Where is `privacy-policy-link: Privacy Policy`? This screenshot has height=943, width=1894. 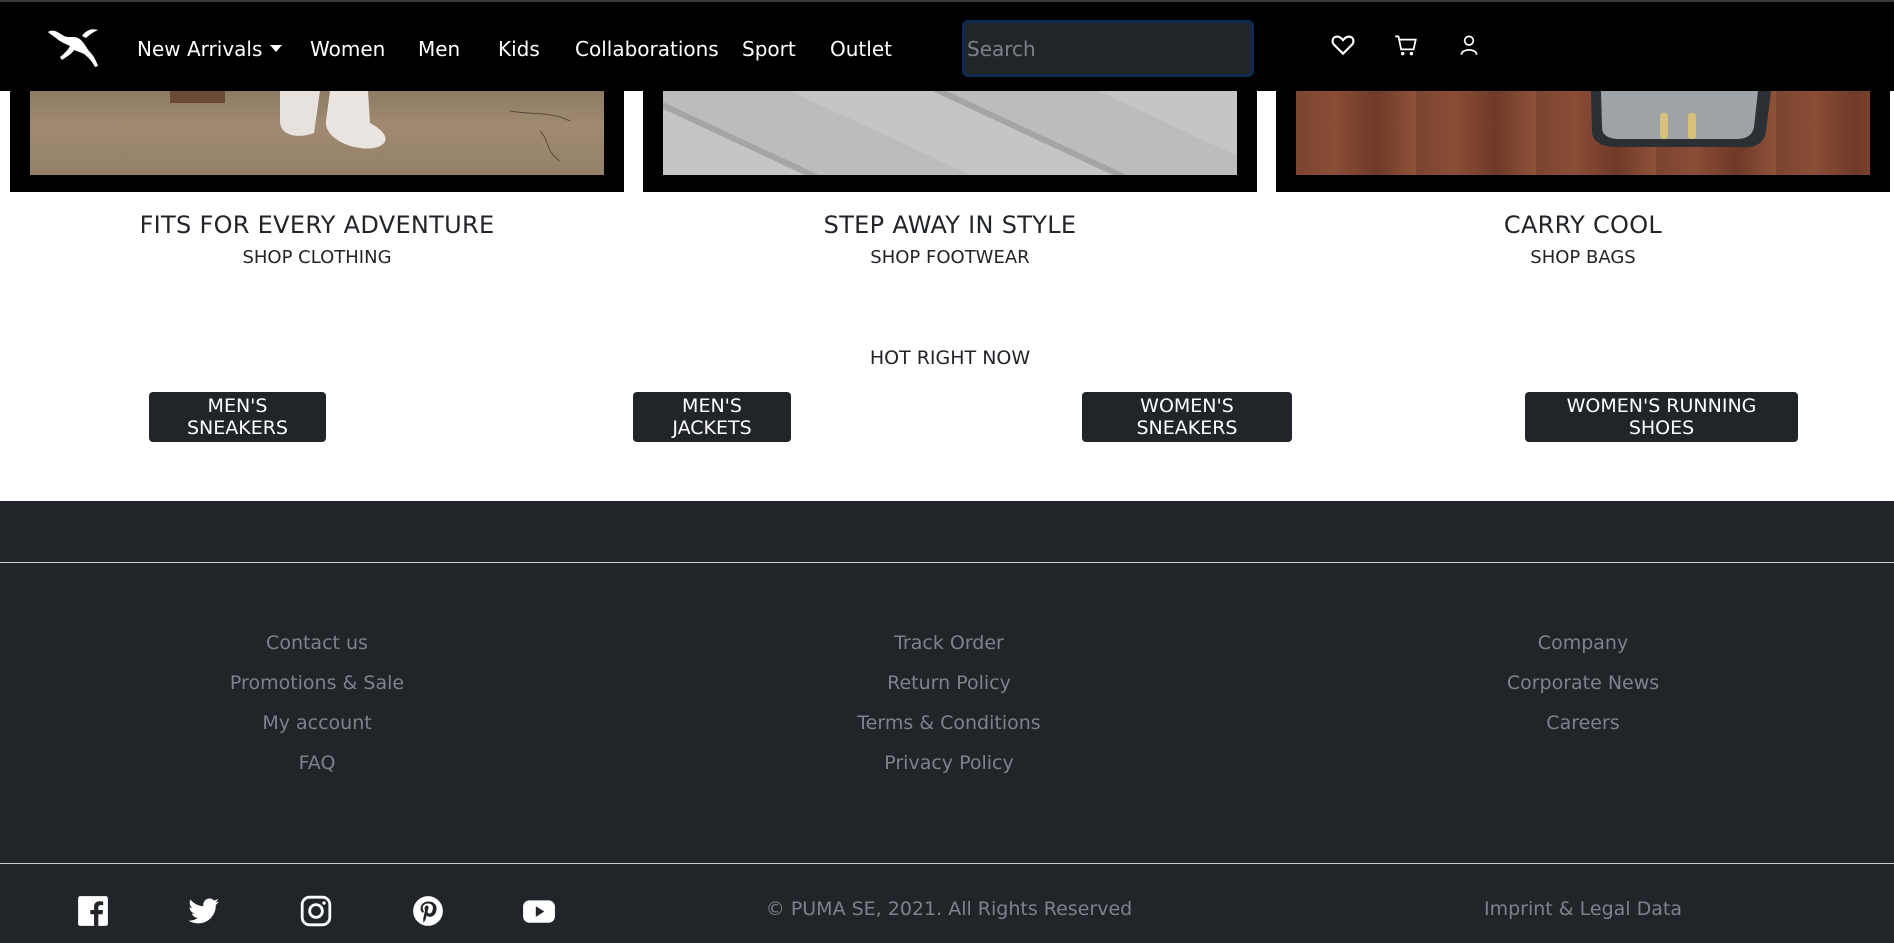 privacy-policy-link: Privacy Policy is located at coordinates (949, 763).